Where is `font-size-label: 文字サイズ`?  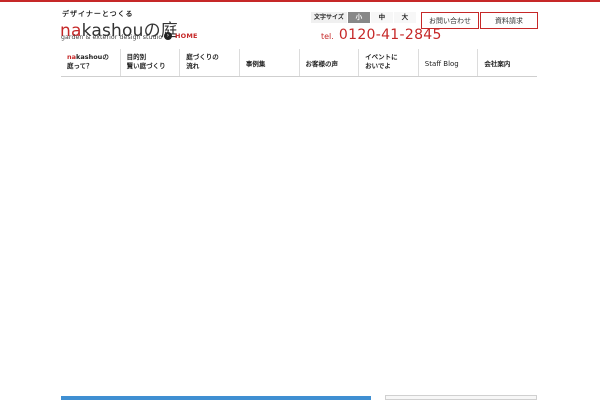 font-size-label: 文字サイズ is located at coordinates (329, 17).